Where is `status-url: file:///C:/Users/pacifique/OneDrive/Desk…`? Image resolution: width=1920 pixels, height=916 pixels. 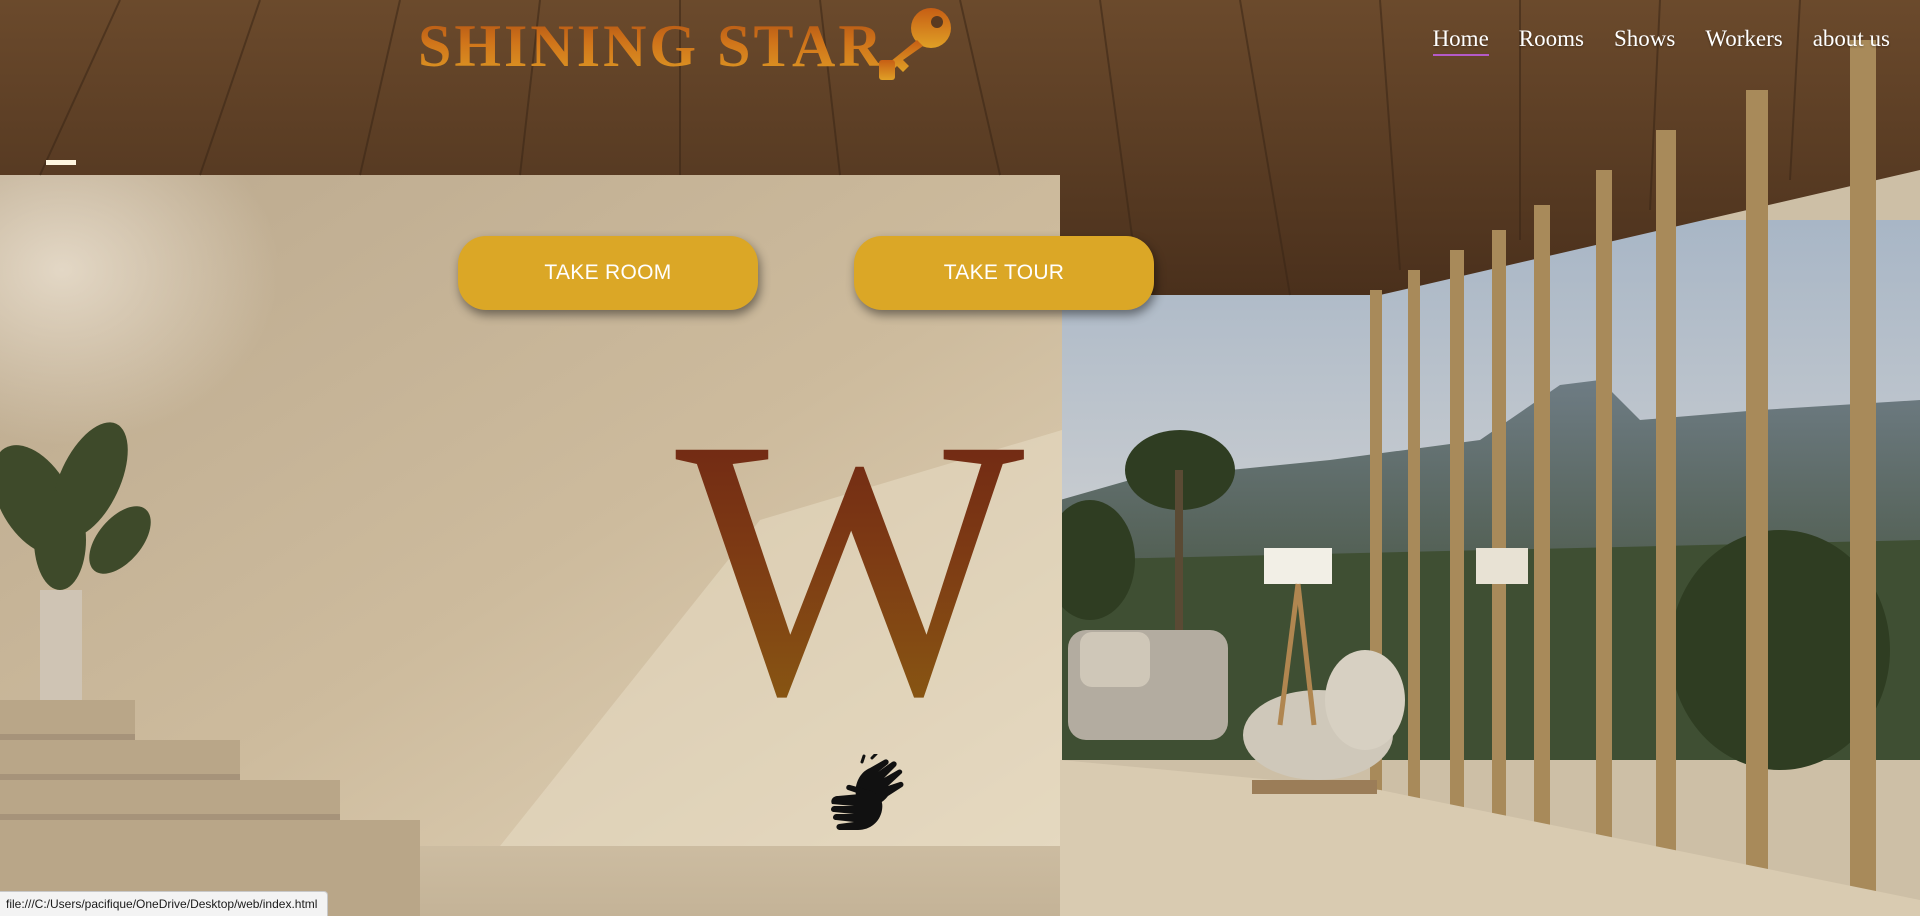
status-url: file:///C:/Users/pacifique/OneDrive/Desk… is located at coordinates (162, 904).